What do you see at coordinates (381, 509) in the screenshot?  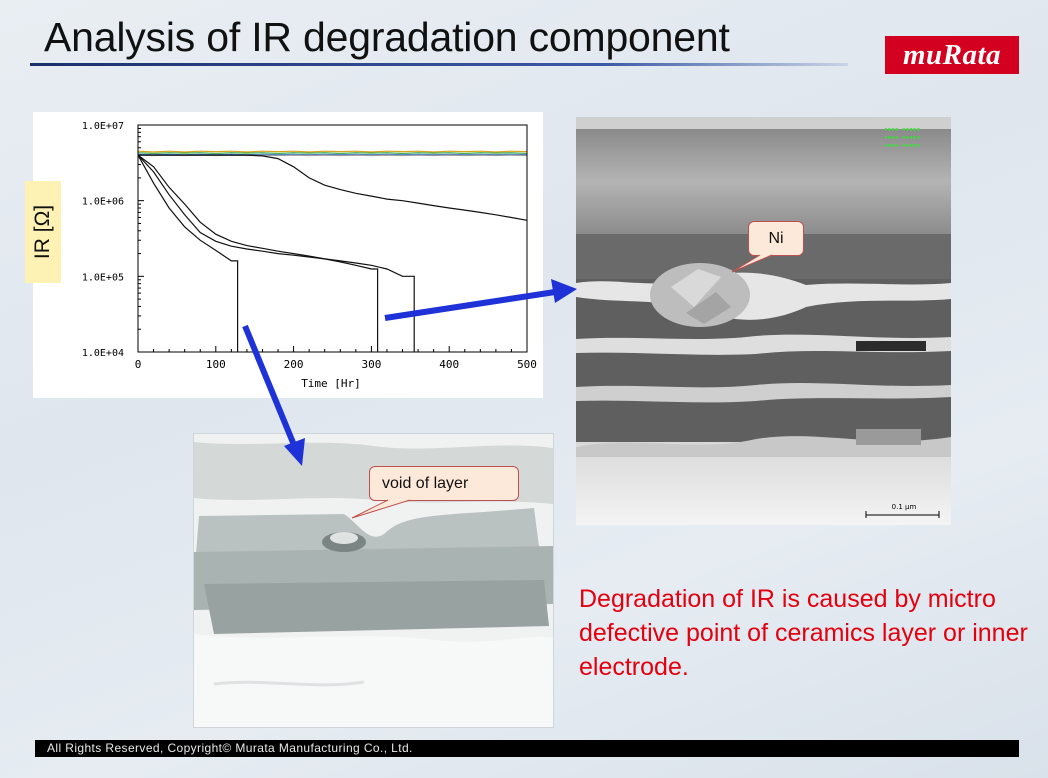 I see `callout-void-tail` at bounding box center [381, 509].